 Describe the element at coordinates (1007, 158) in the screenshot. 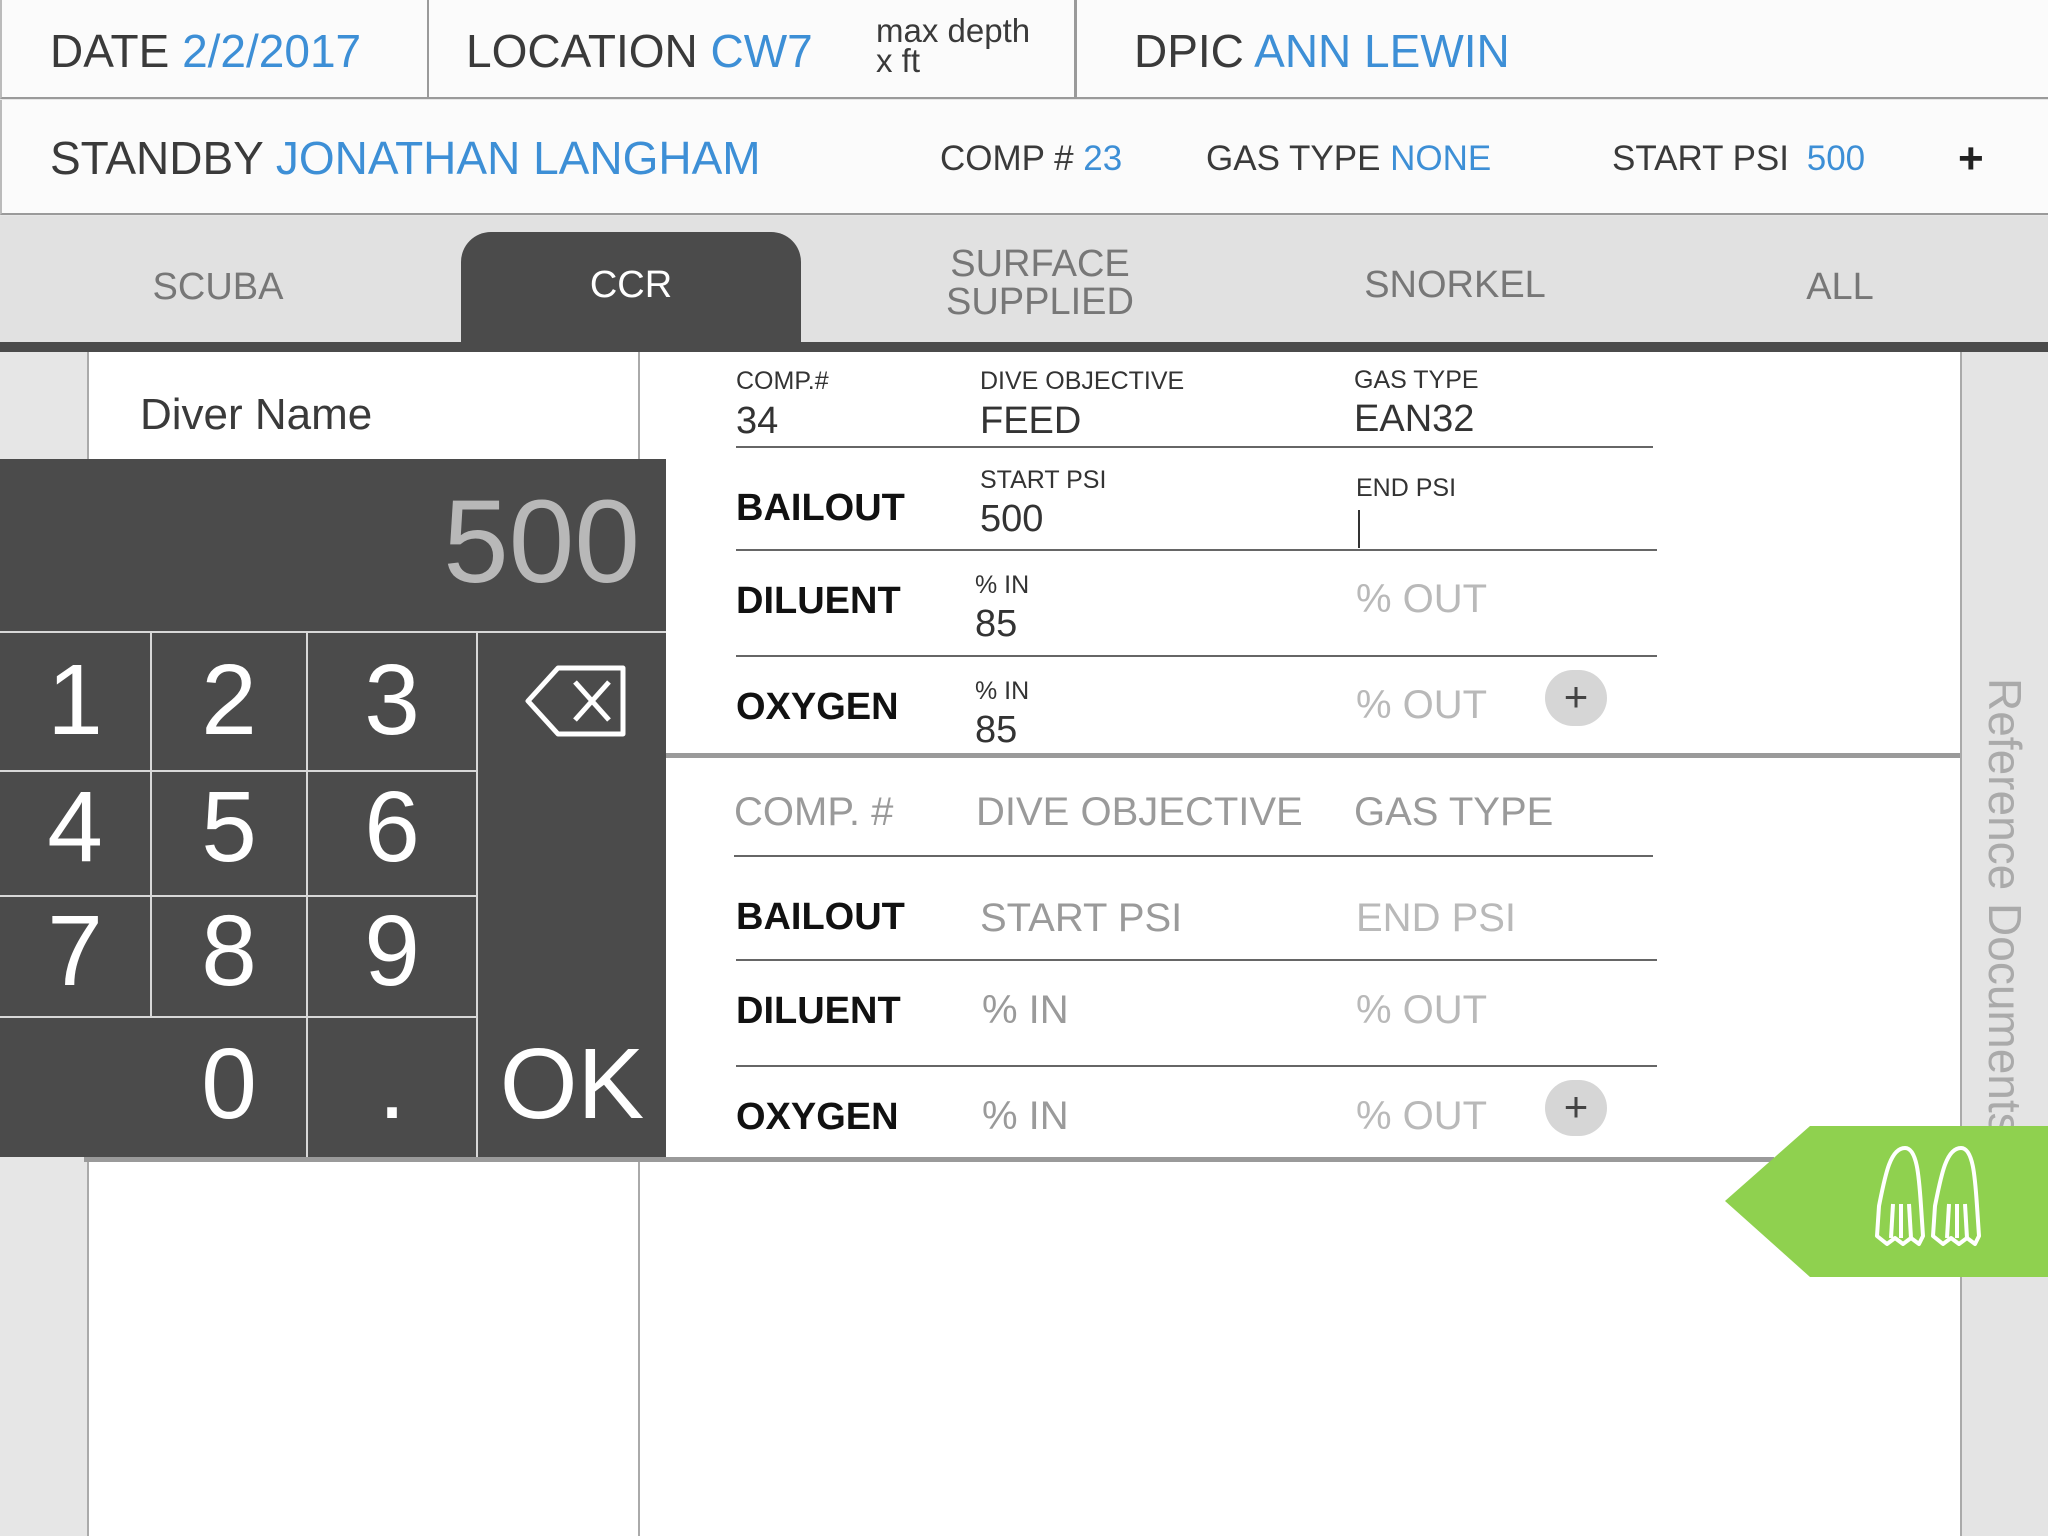

I see `comp-label: COMP #` at that location.